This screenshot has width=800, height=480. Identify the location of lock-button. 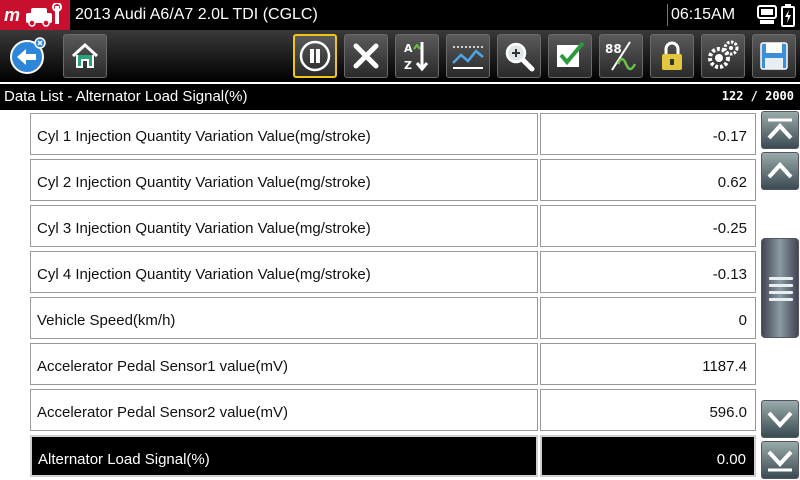
(672, 56).